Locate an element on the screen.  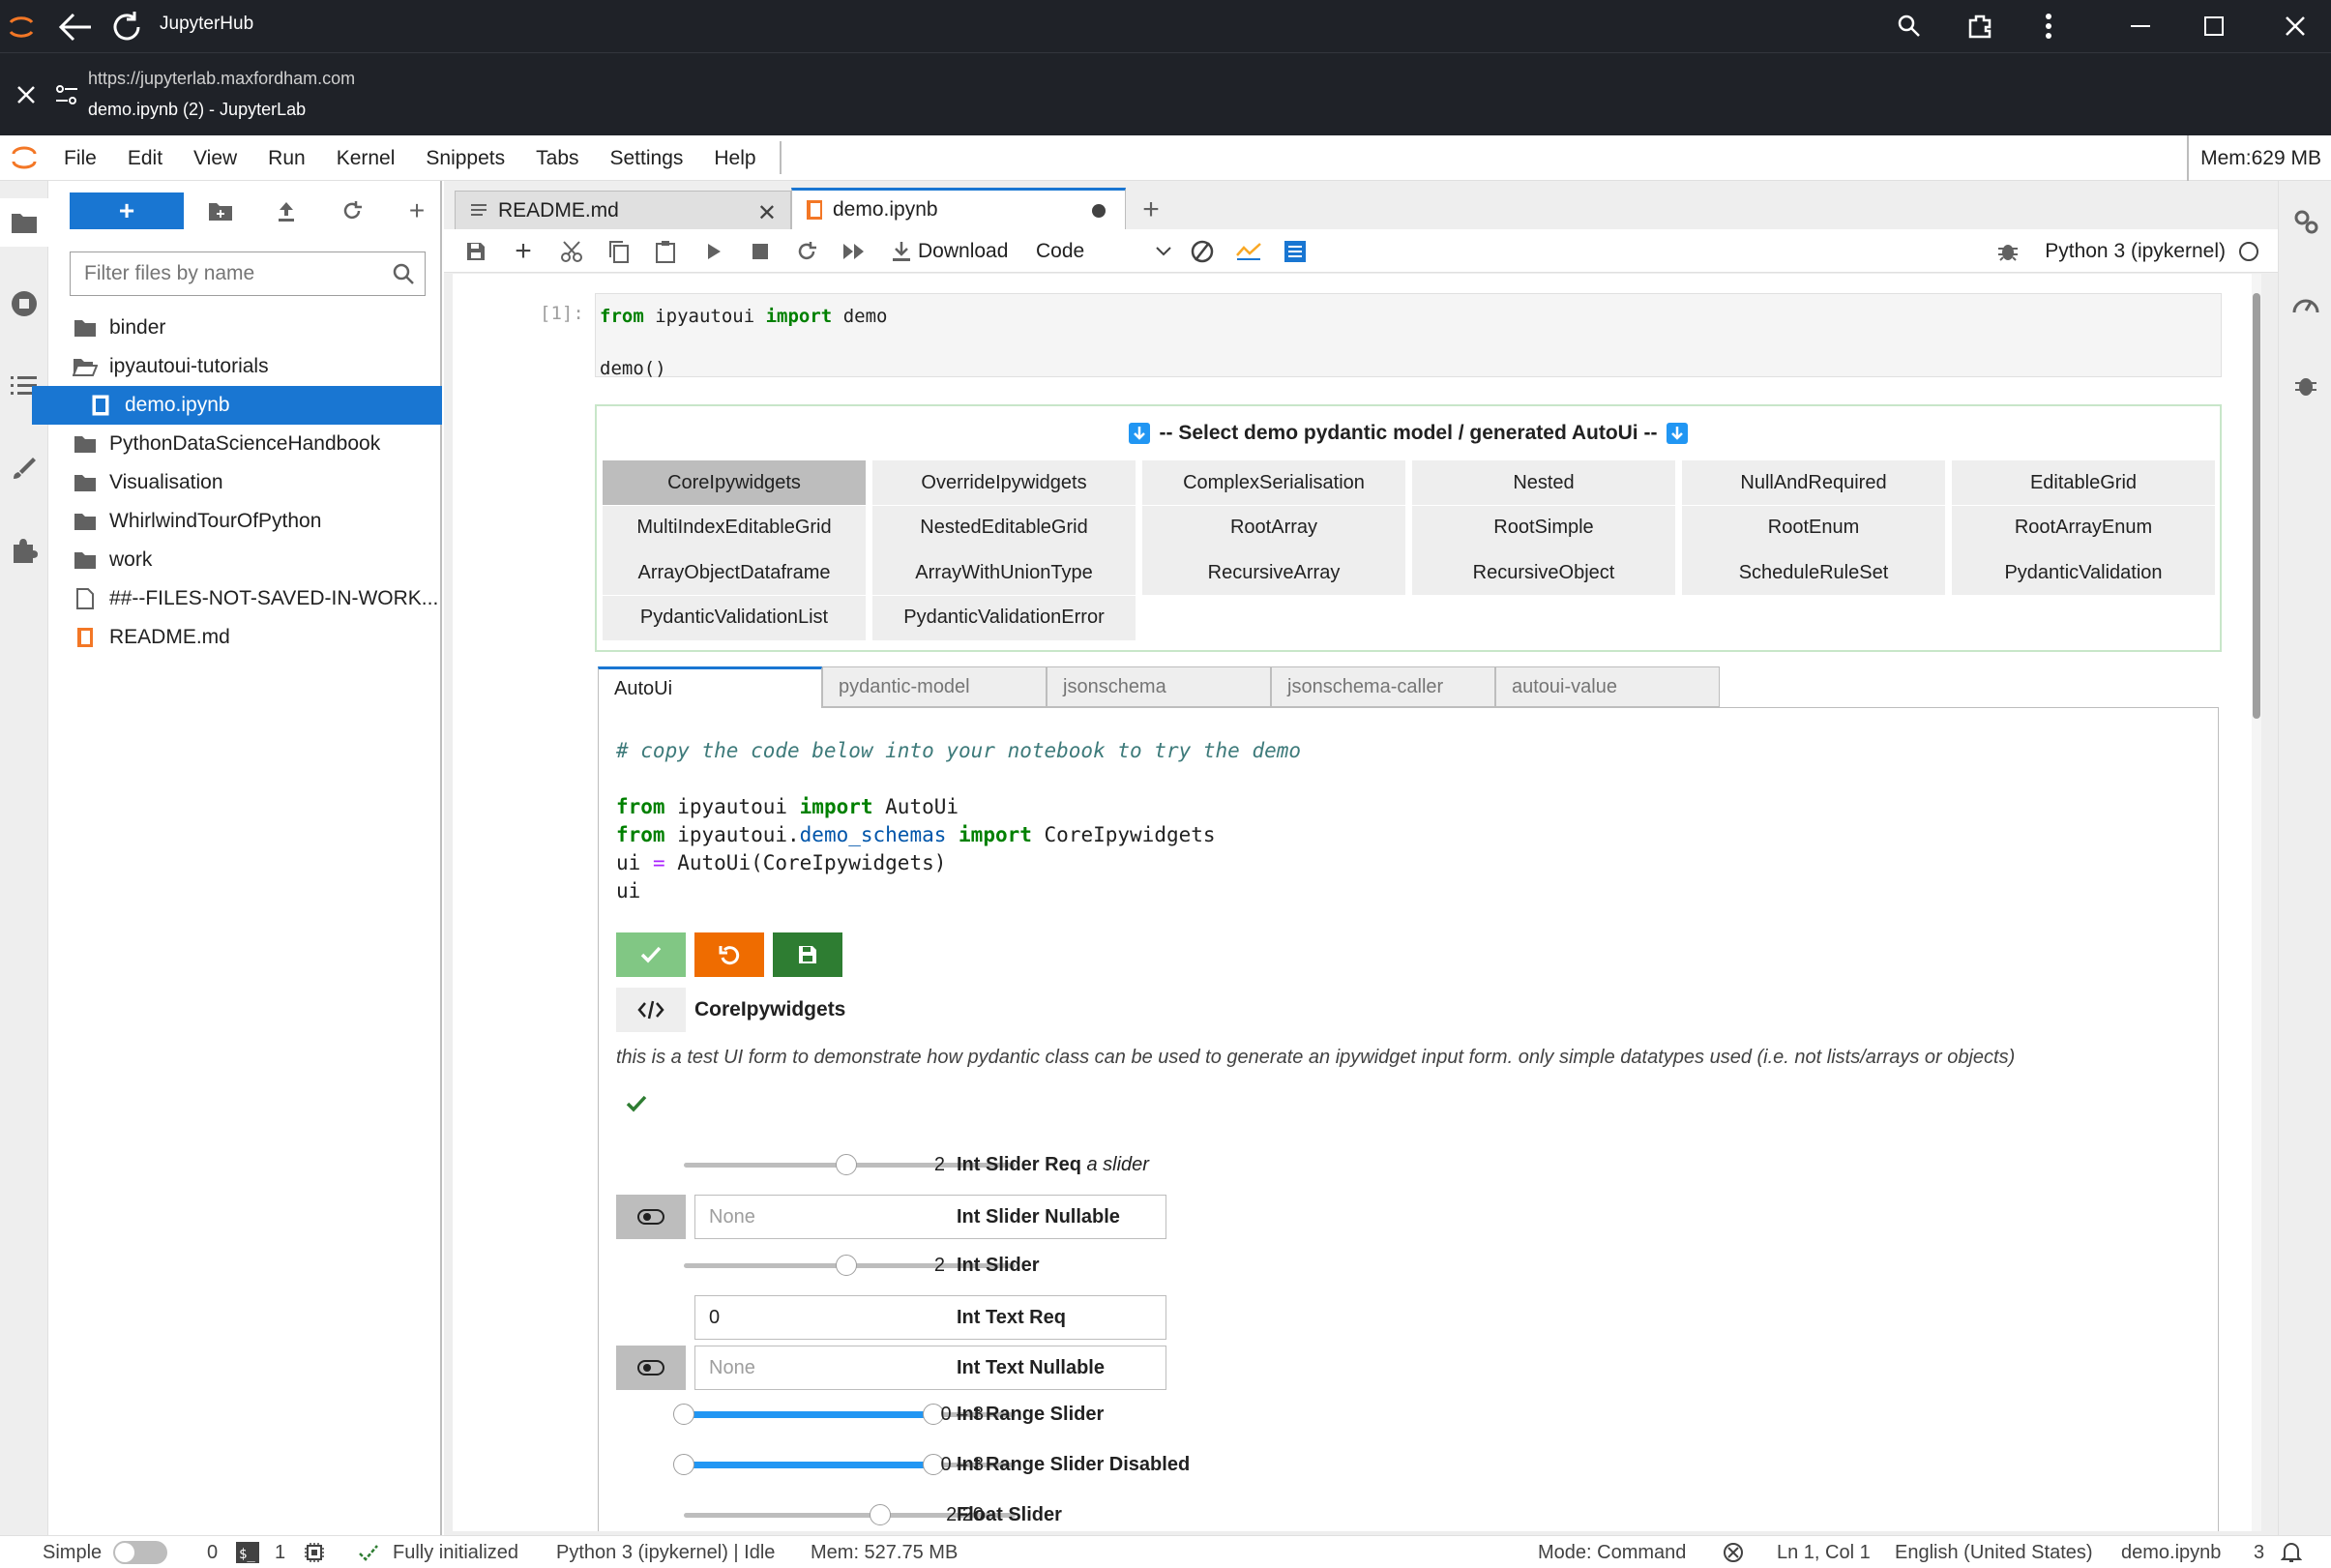
cursor-position: Ln 1, Col 1 is located at coordinates (1824, 1552).